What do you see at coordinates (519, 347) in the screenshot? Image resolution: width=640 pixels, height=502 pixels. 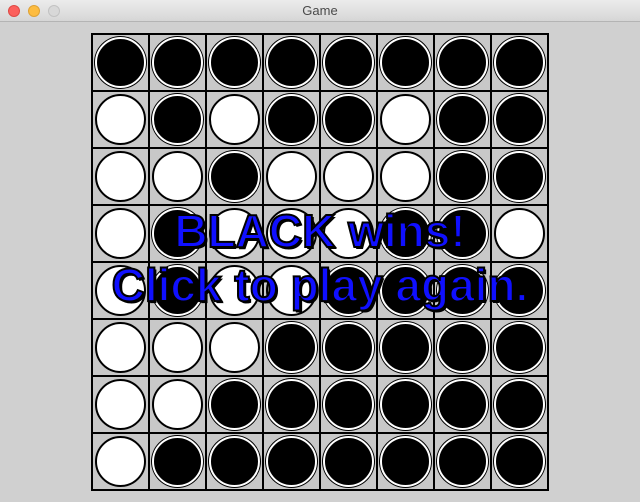 I see `board-cell-r6-c8` at bounding box center [519, 347].